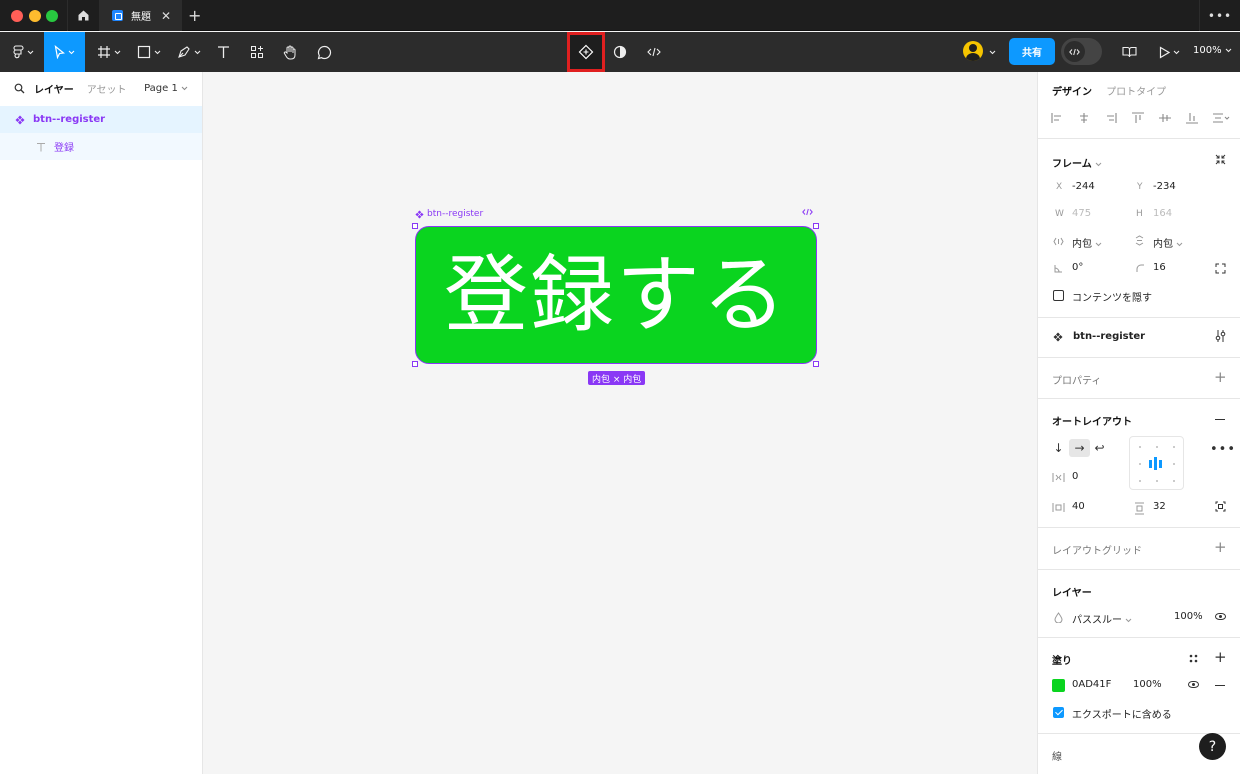 Image resolution: width=1240 pixels, height=774 pixels. I want to click on minimize-window-button, so click(35, 16).